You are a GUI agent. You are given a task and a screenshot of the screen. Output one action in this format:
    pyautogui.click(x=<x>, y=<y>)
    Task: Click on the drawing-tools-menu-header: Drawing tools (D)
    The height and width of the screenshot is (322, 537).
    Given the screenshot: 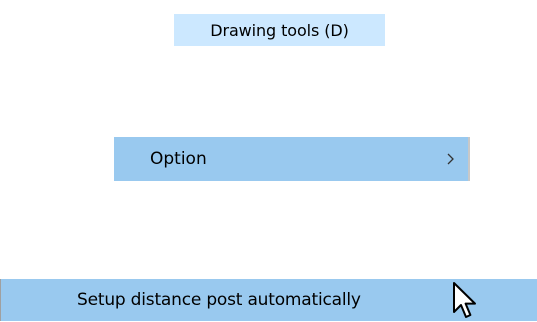 What is the action you would take?
    pyautogui.click(x=279, y=30)
    